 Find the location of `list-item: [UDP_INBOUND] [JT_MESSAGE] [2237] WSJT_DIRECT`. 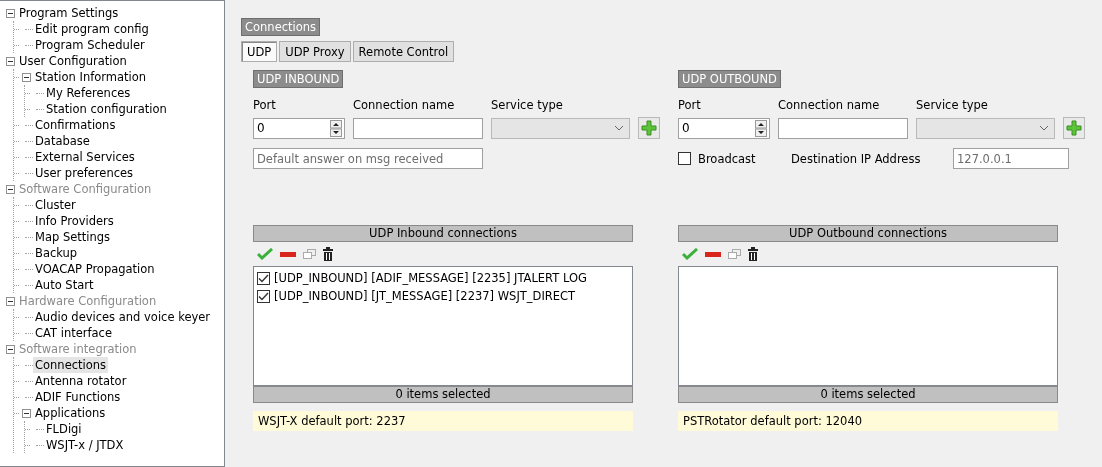

list-item: [UDP_INBOUND] [JT_MESSAGE] [2237] WSJT_DIRECT is located at coordinates (425, 296).